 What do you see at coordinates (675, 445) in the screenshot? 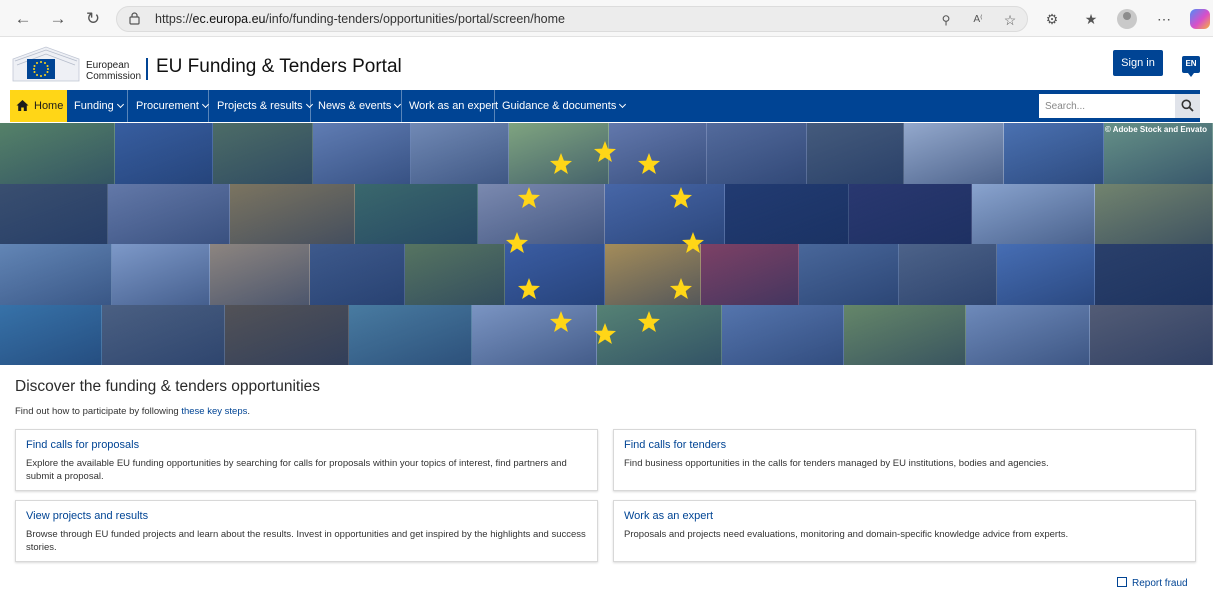
I see `card-title: Find calls for tenders` at bounding box center [675, 445].